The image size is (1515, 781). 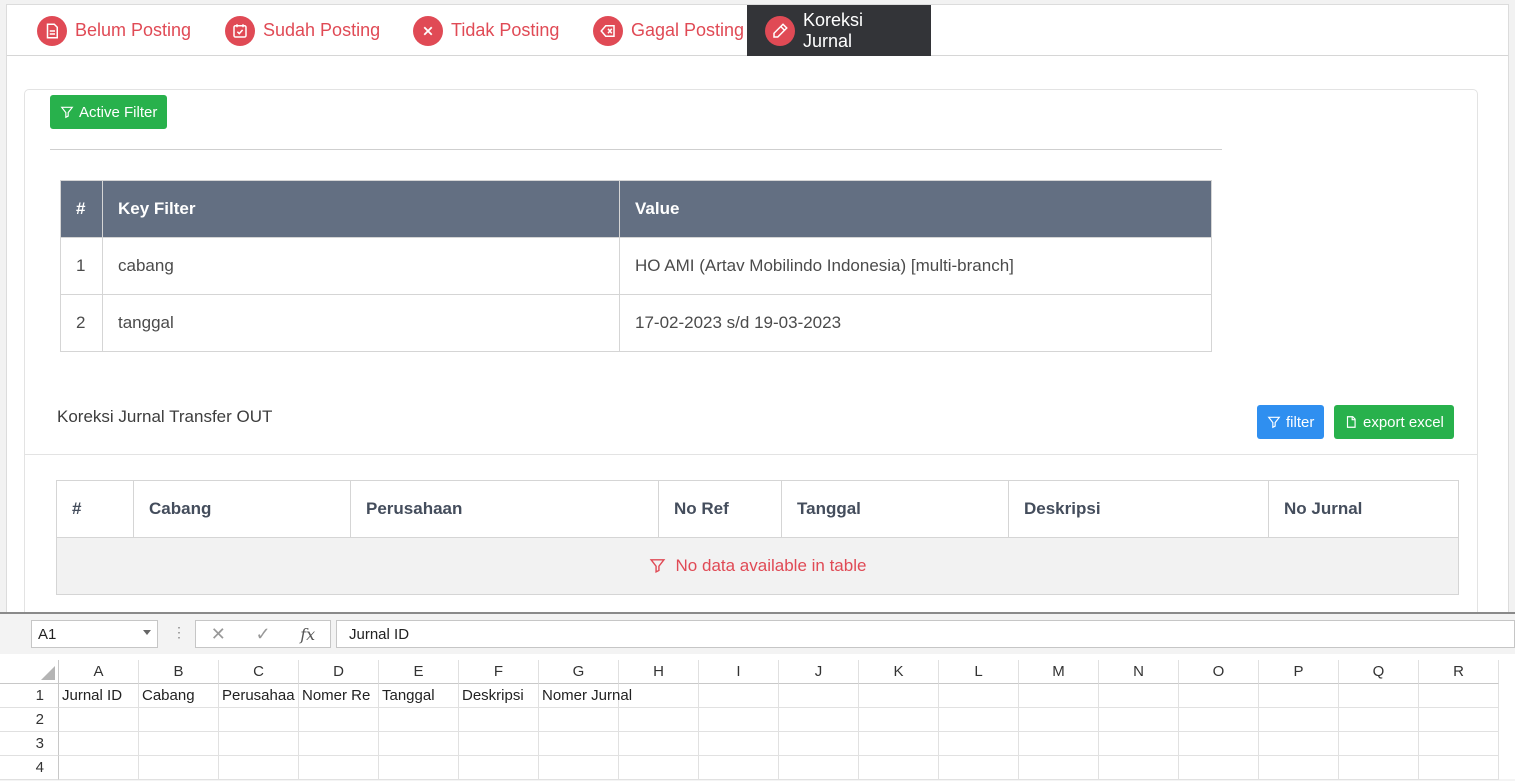 I want to click on column-header: N, so click(x=1139, y=672).